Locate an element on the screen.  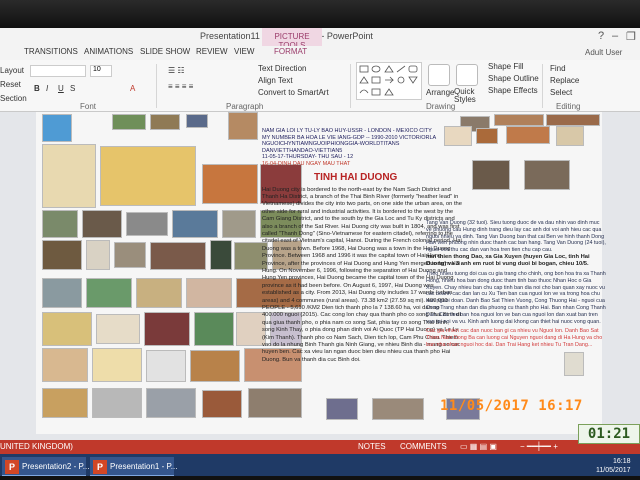
drawing-group-label: Drawing is located at coordinates (441, 106).